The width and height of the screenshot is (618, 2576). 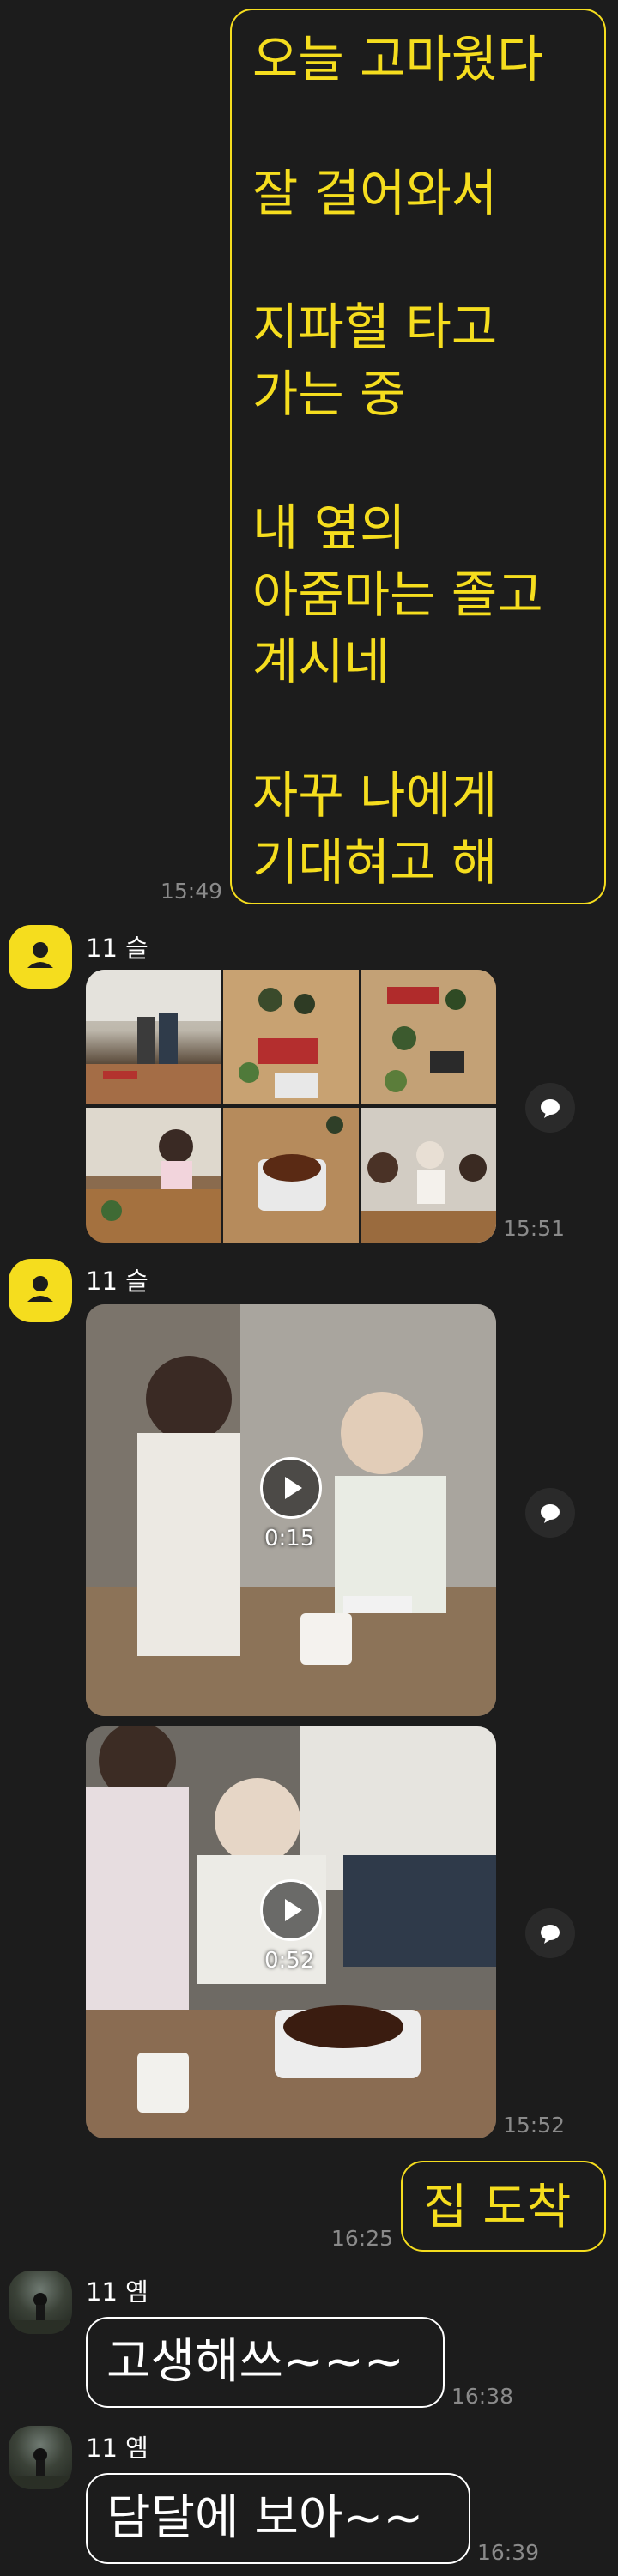 I want to click on video-duration: 0:15, so click(x=289, y=1538).